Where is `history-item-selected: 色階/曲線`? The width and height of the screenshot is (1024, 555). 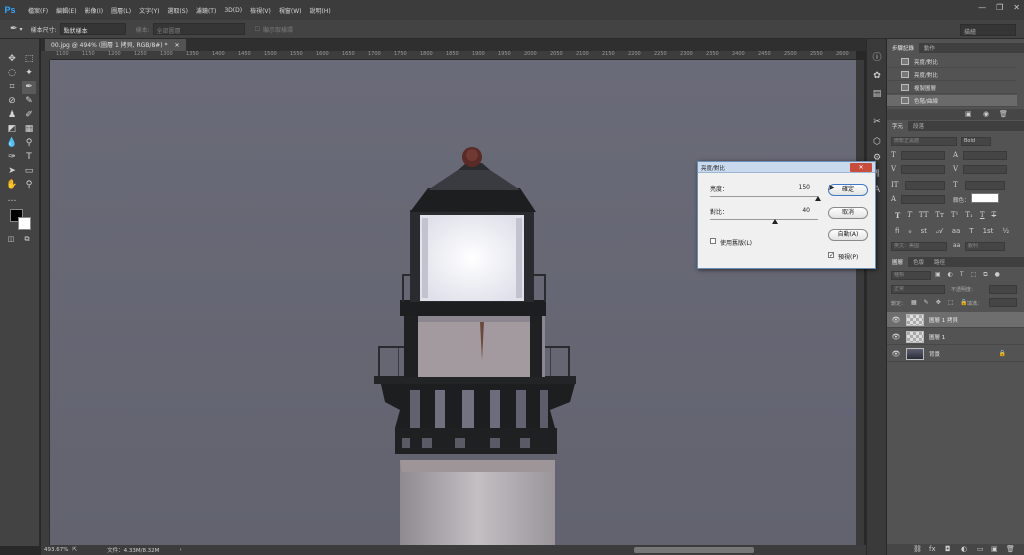 history-item-selected: 色階/曲線 is located at coordinates (952, 101).